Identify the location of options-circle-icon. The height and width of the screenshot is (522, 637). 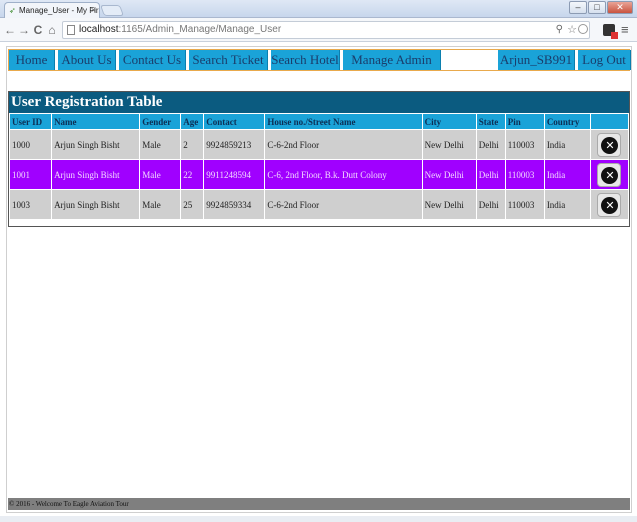
(583, 29).